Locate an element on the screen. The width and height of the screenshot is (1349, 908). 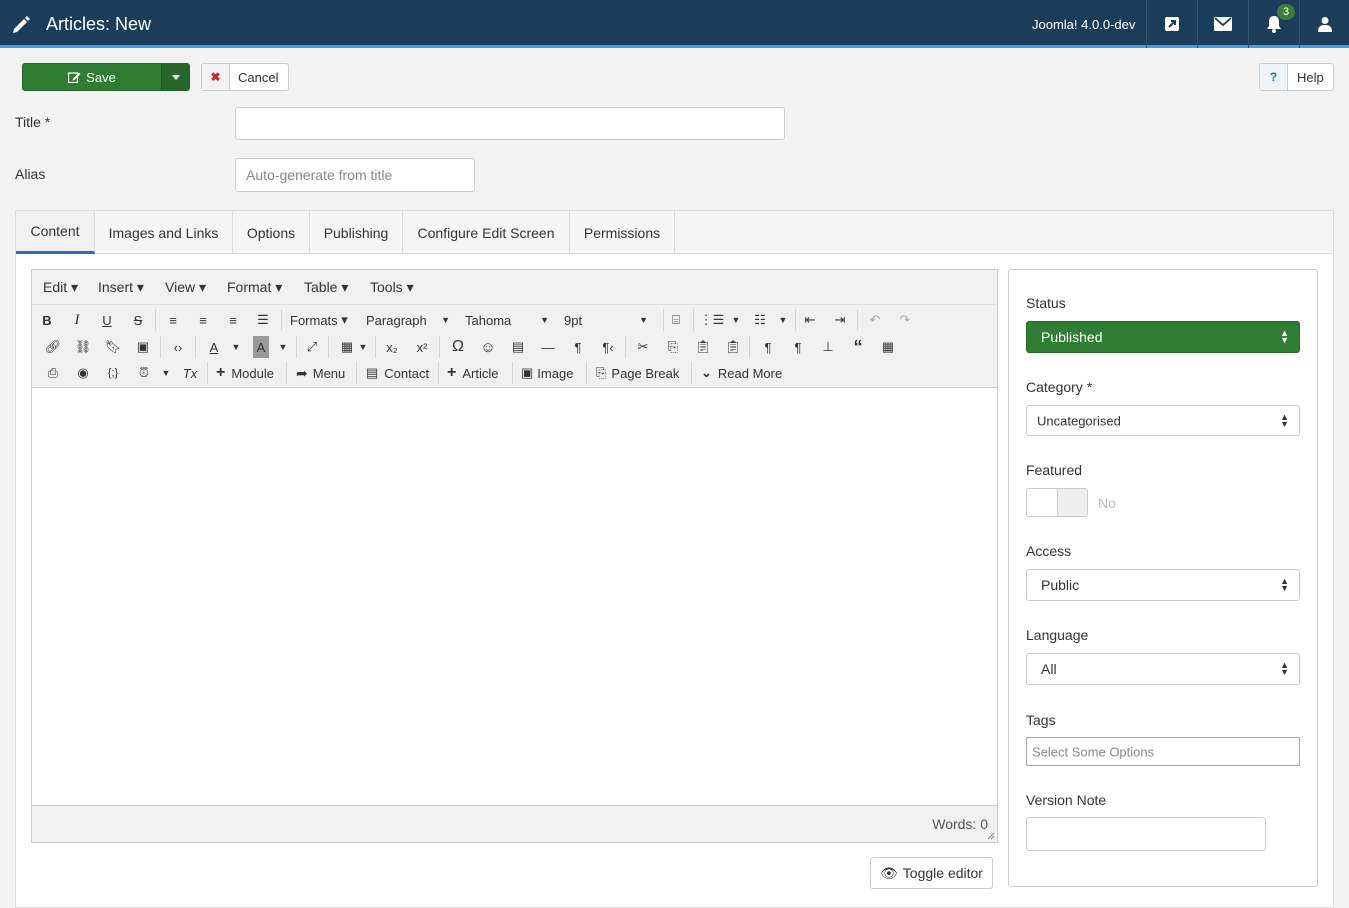
code-icon: ‹› is located at coordinates (178, 347).